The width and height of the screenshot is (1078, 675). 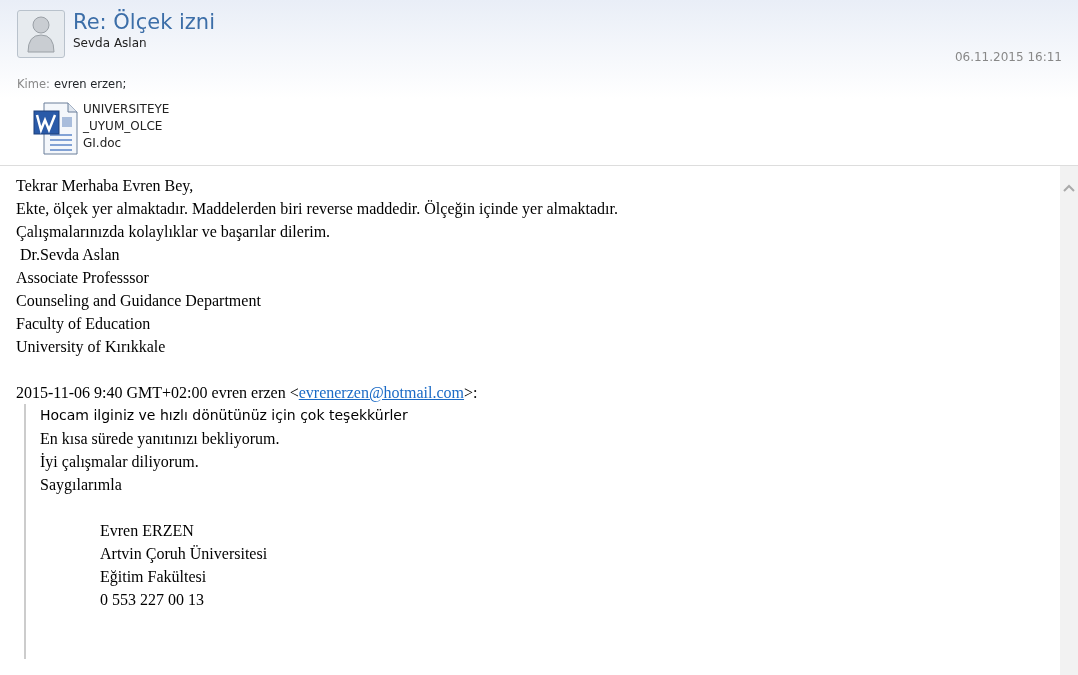 What do you see at coordinates (144, 22) in the screenshot?
I see `email-subject: Re: Ölçek izni` at bounding box center [144, 22].